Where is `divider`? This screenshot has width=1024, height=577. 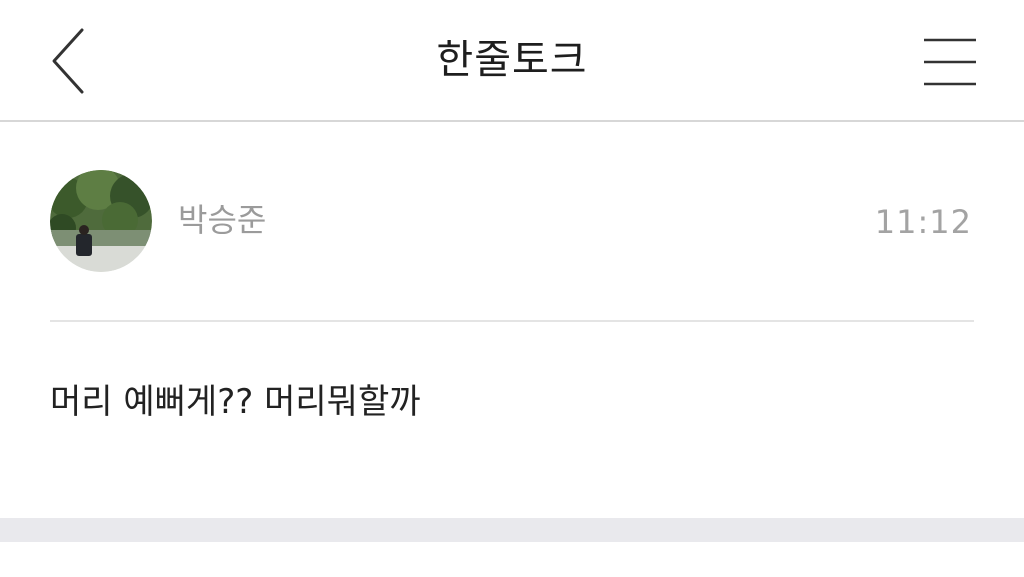 divider is located at coordinates (512, 321).